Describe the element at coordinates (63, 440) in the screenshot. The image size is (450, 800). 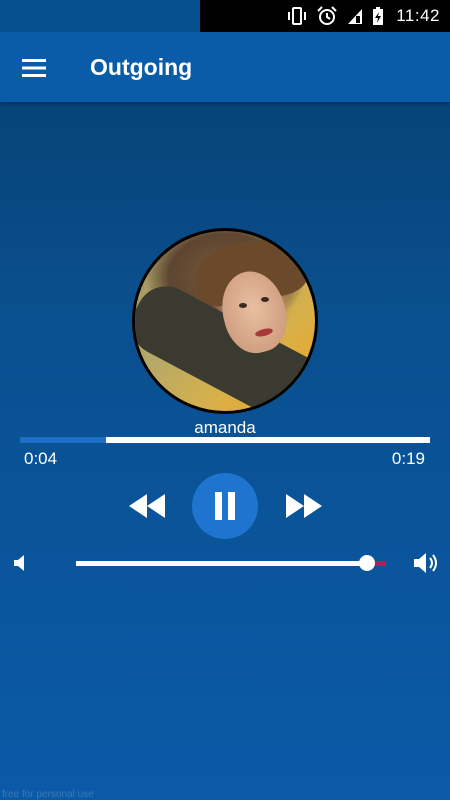
I see `playback-progress-fill` at that location.